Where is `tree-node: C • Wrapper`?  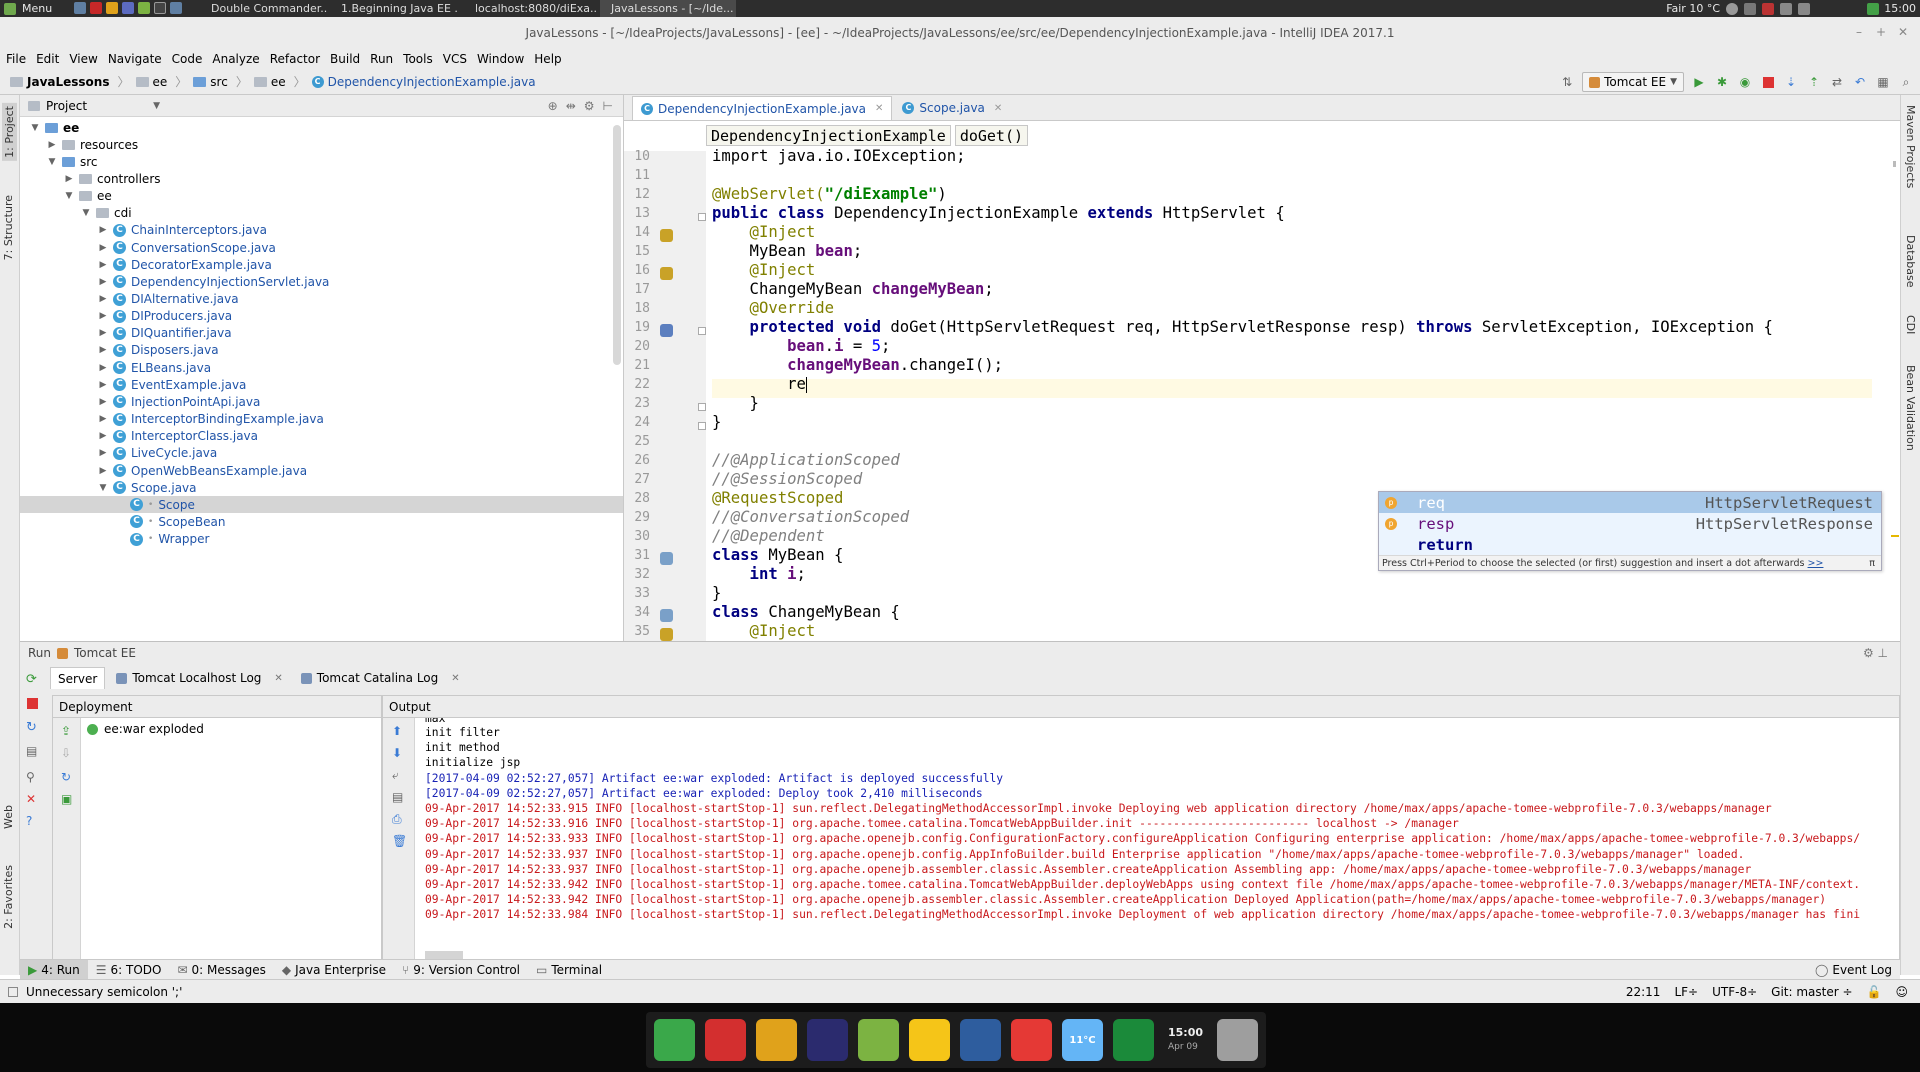 tree-node: C • Wrapper is located at coordinates (162, 539).